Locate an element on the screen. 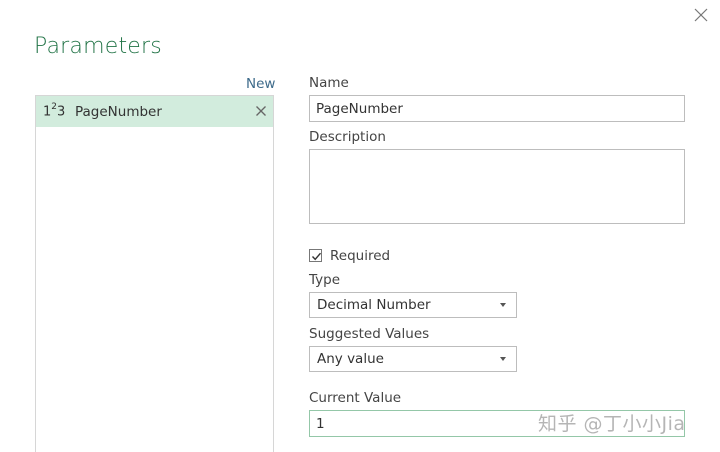 The width and height of the screenshot is (720, 452). watermark: 知乎 @丁小小Jia is located at coordinates (612, 424).